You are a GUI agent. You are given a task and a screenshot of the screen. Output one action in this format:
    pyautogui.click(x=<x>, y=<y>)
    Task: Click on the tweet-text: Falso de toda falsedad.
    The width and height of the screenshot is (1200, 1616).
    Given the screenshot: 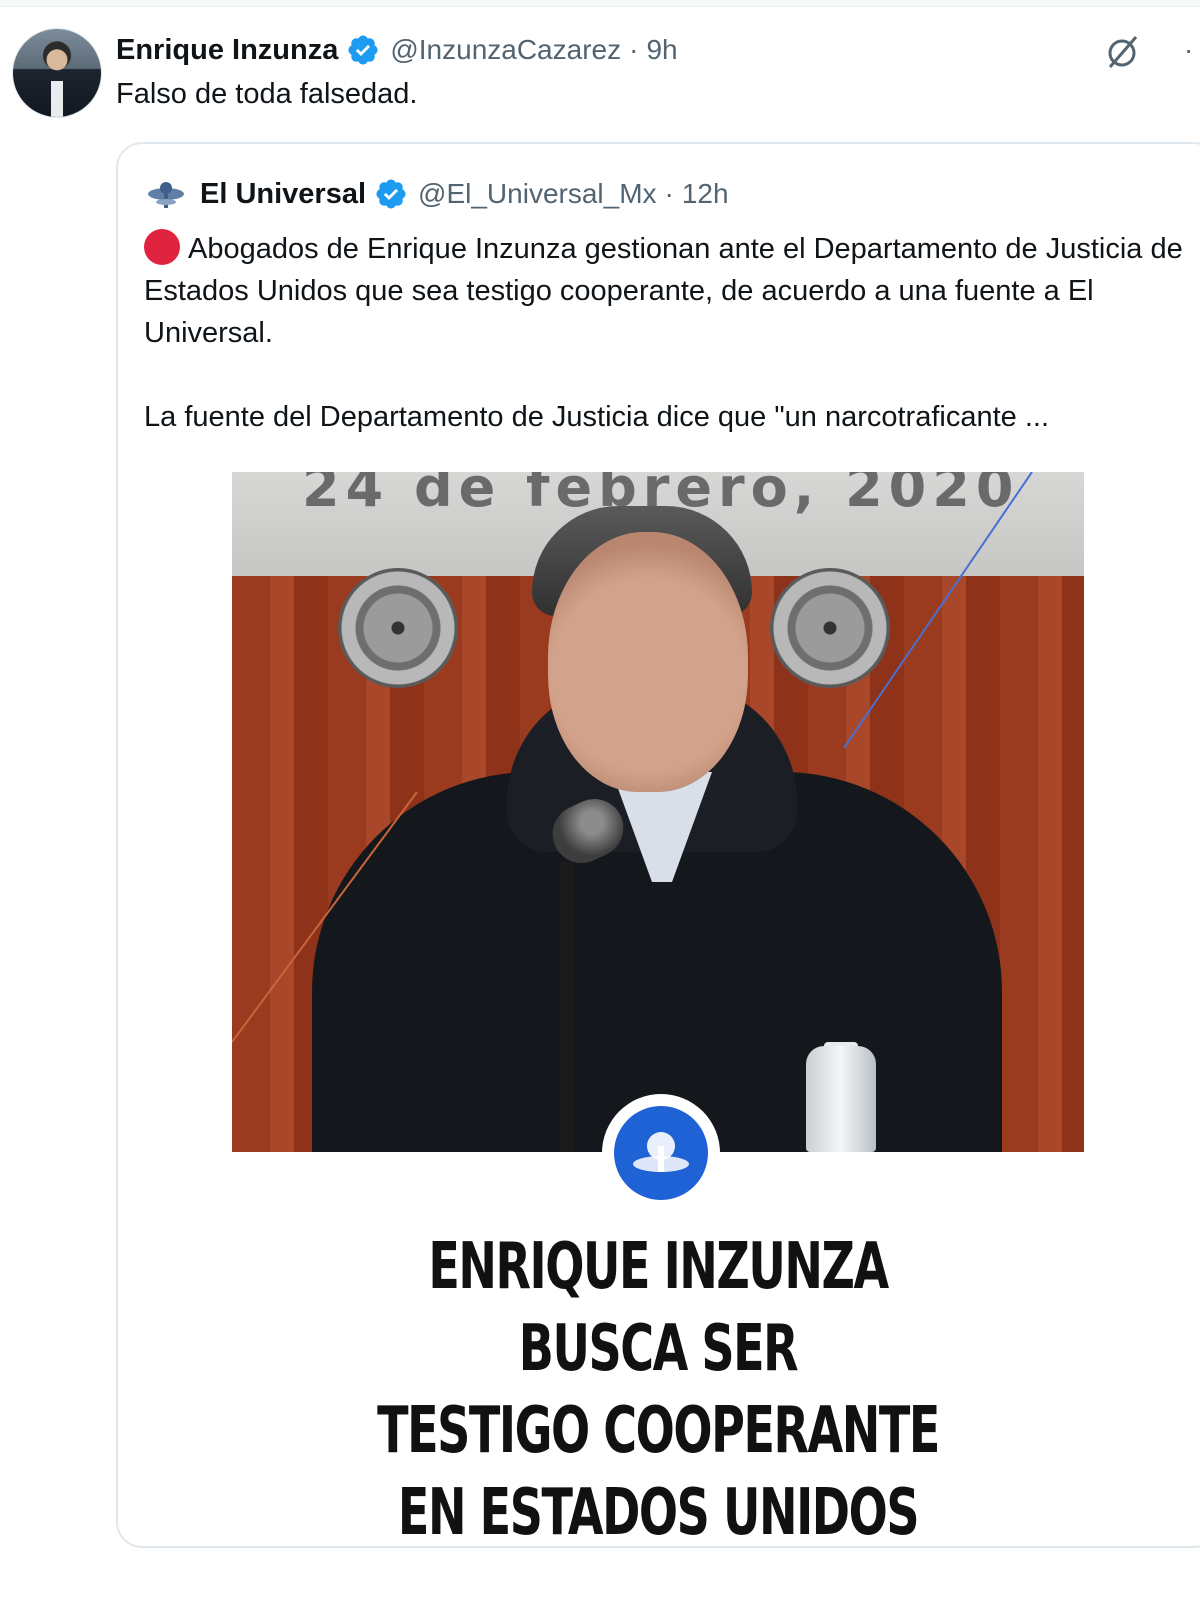 What is the action you would take?
    pyautogui.click(x=267, y=94)
    